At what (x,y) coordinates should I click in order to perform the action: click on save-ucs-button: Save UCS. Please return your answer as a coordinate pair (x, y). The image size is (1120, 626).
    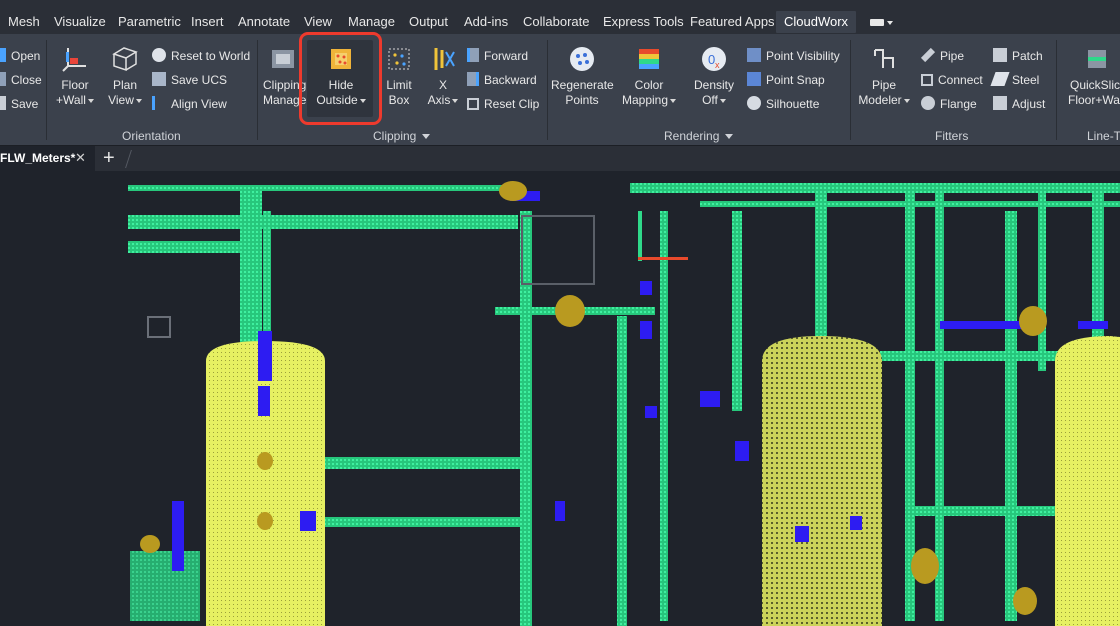
    Looking at the image, I should click on (189, 80).